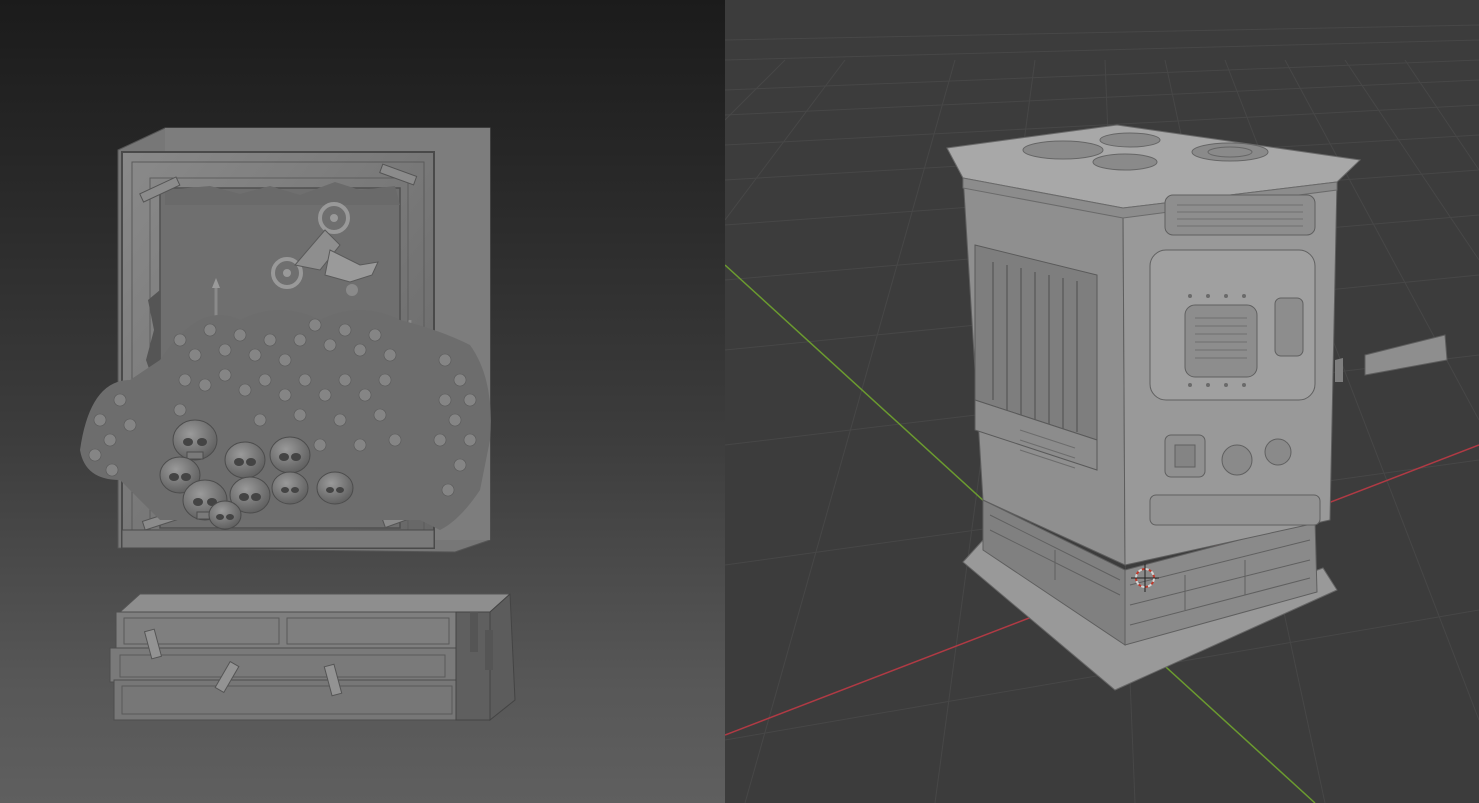  Describe the element at coordinates (312, 657) in the screenshot. I see `base-crate-model` at that location.